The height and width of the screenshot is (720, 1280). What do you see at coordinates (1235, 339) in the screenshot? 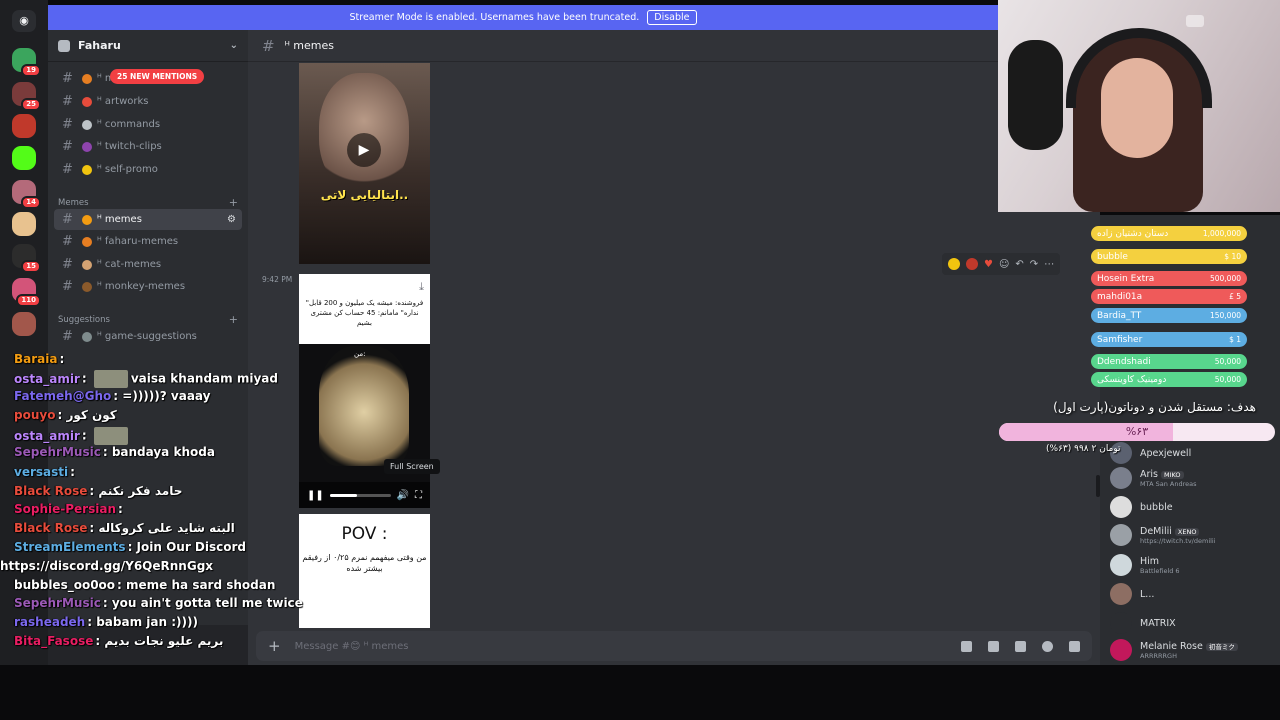
I see `donation-amount: $ 1` at bounding box center [1235, 339].